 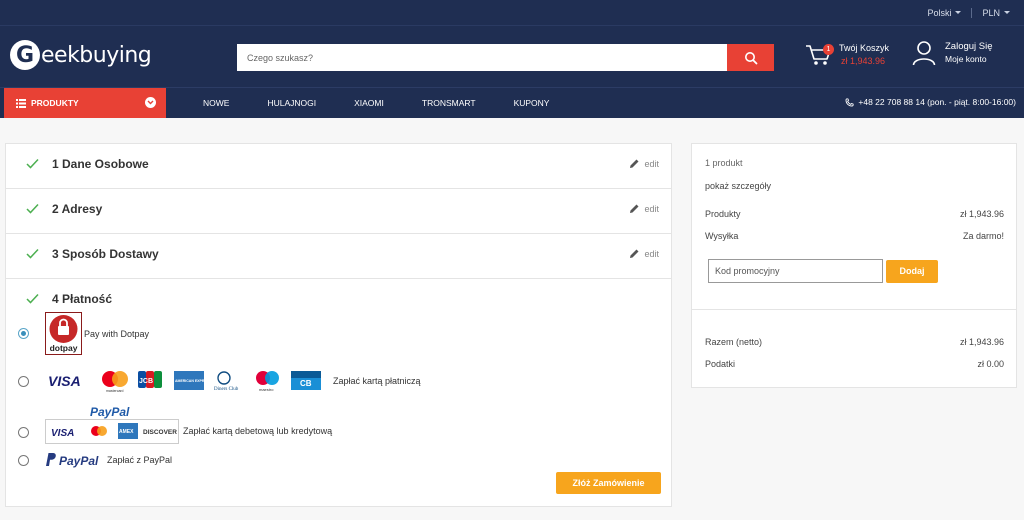 I want to click on radio-debit-credit, so click(x=23, y=432).